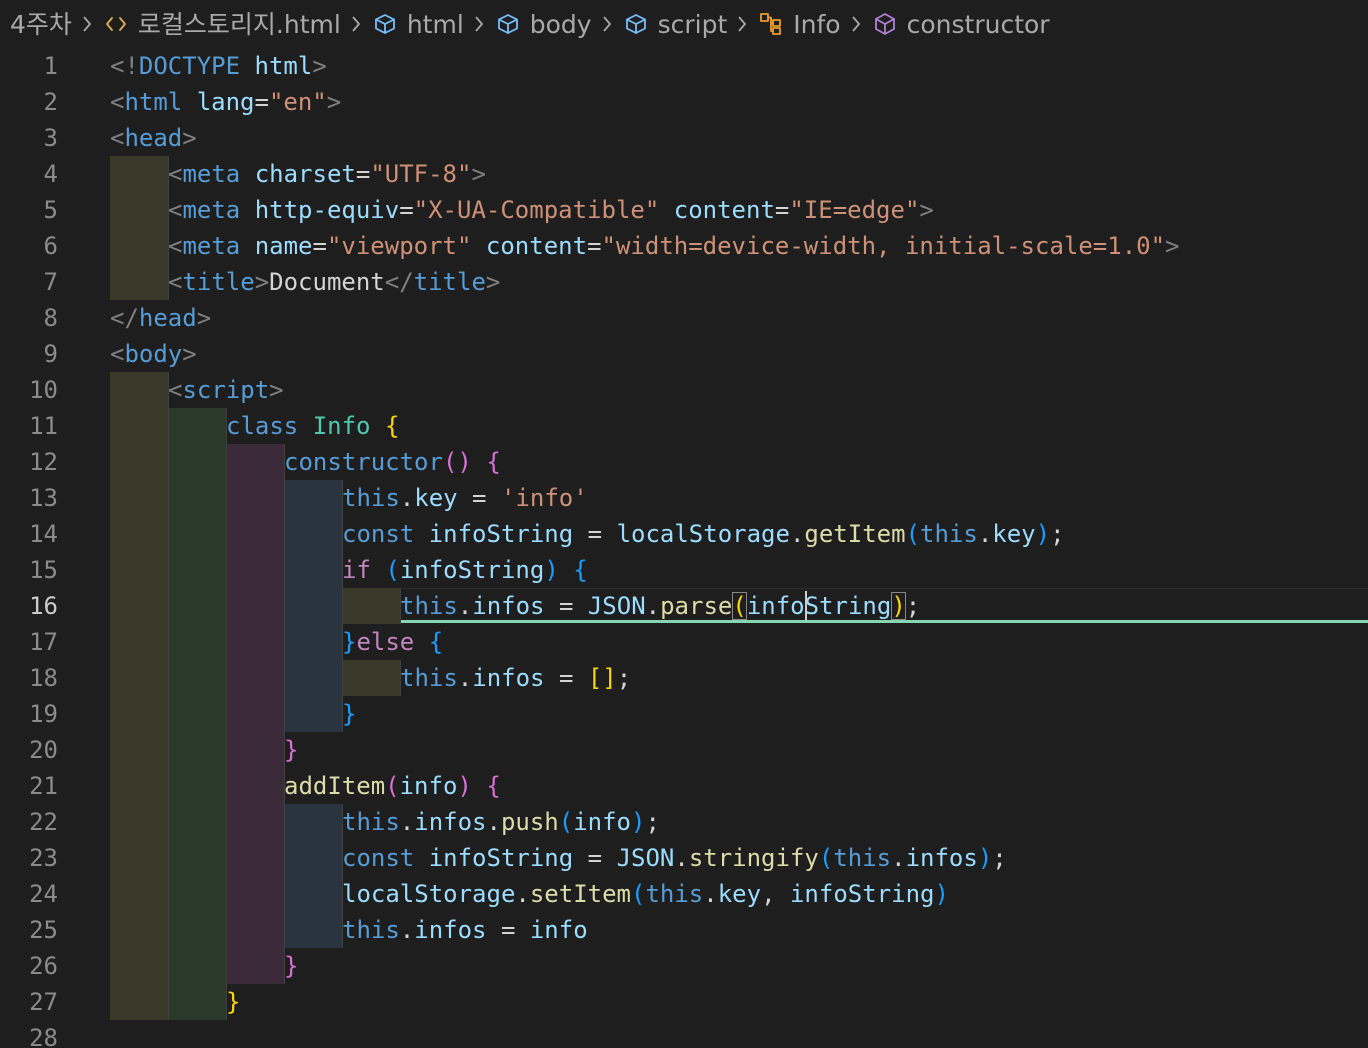  I want to click on code-line: 19}, so click(684, 714).